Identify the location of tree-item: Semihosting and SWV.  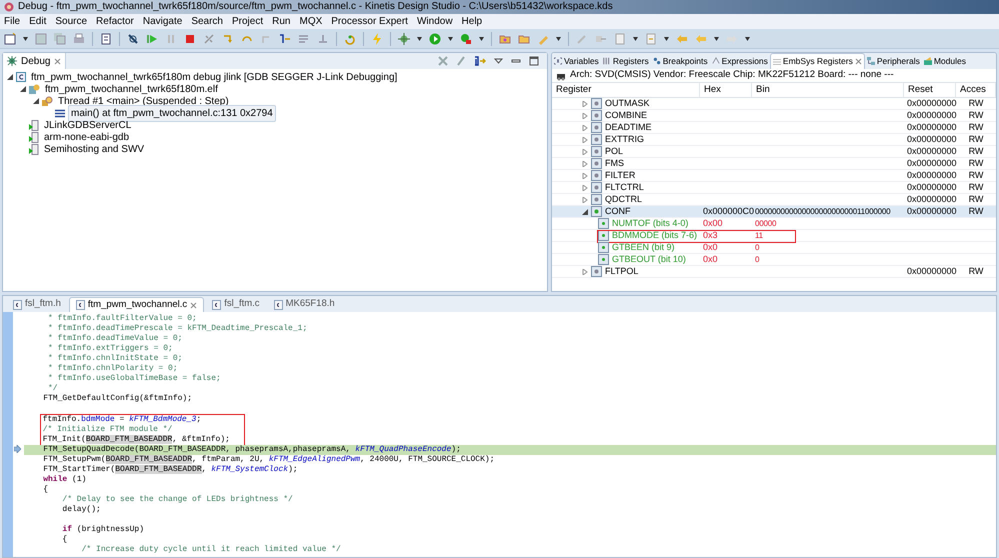
(94, 149).